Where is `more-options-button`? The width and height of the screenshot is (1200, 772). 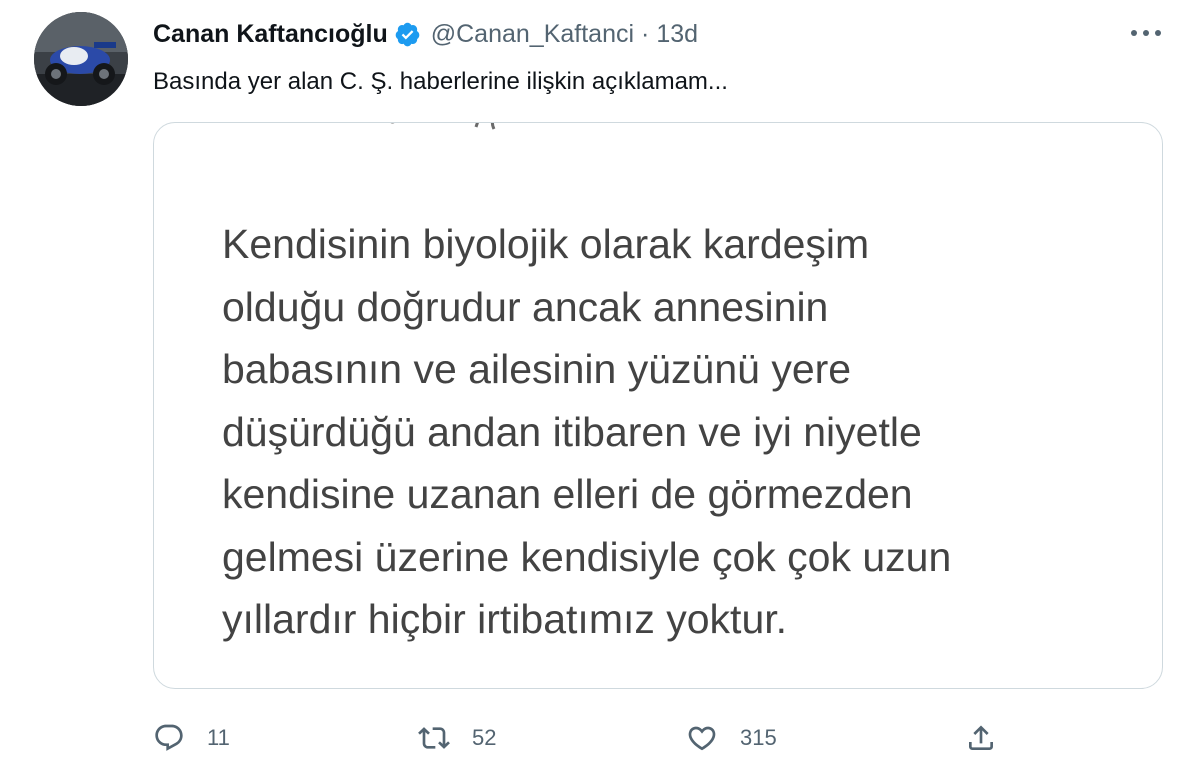 more-options-button is located at coordinates (1146, 33).